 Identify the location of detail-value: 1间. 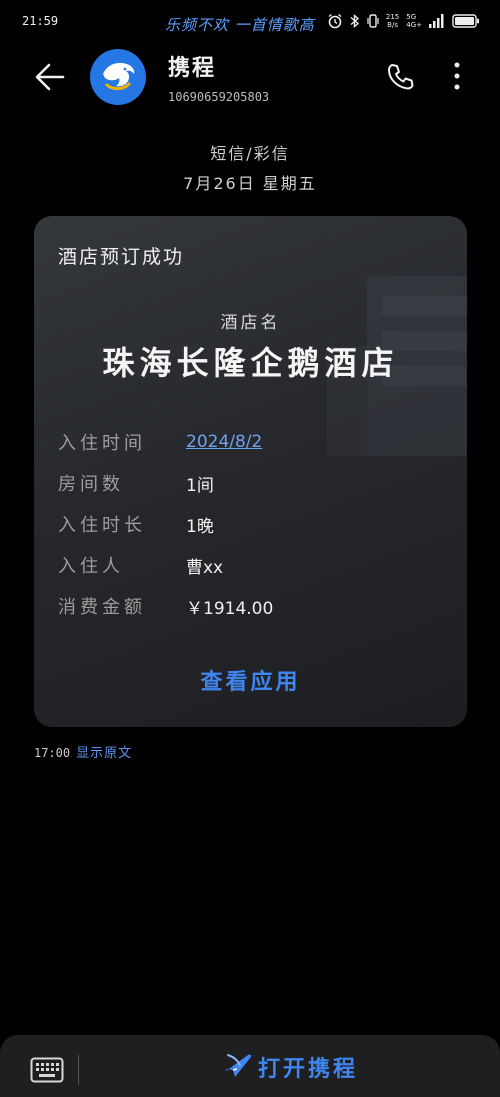
(200, 485).